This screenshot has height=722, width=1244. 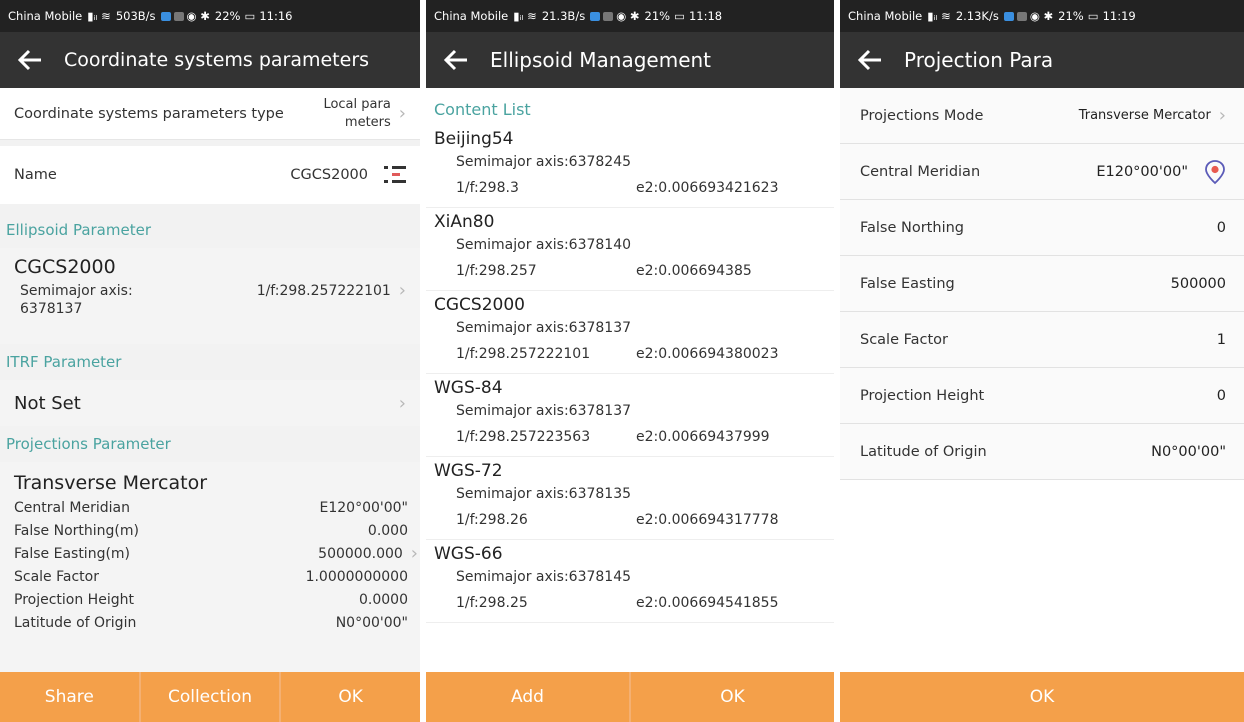 I want to click on ellipsoid-item-params: 1/f:298.257223563 e2:0.00669437999, so click(x=630, y=437).